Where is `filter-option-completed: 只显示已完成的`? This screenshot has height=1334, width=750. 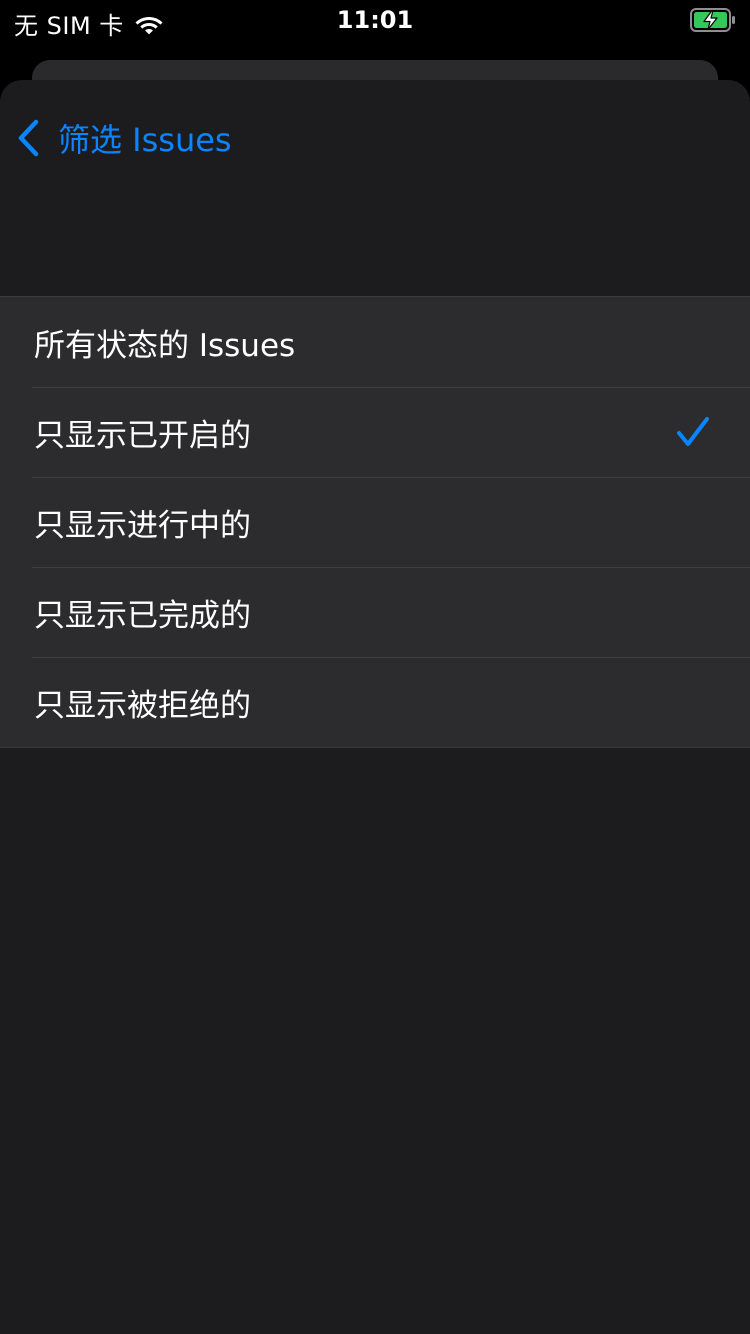
filter-option-completed: 只显示已完成的 is located at coordinates (375, 612).